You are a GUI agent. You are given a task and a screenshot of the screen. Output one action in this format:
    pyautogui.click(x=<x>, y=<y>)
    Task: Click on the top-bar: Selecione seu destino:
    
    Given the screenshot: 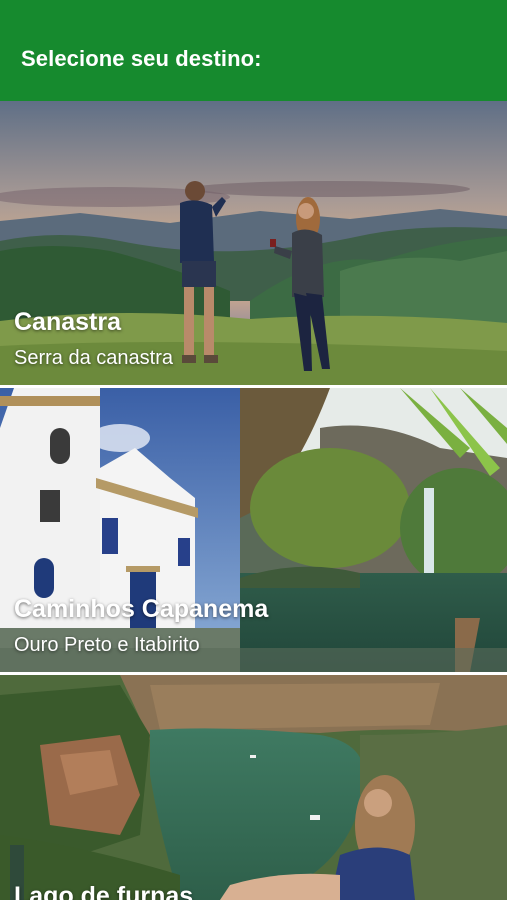 What is the action you would take?
    pyautogui.click(x=253, y=50)
    